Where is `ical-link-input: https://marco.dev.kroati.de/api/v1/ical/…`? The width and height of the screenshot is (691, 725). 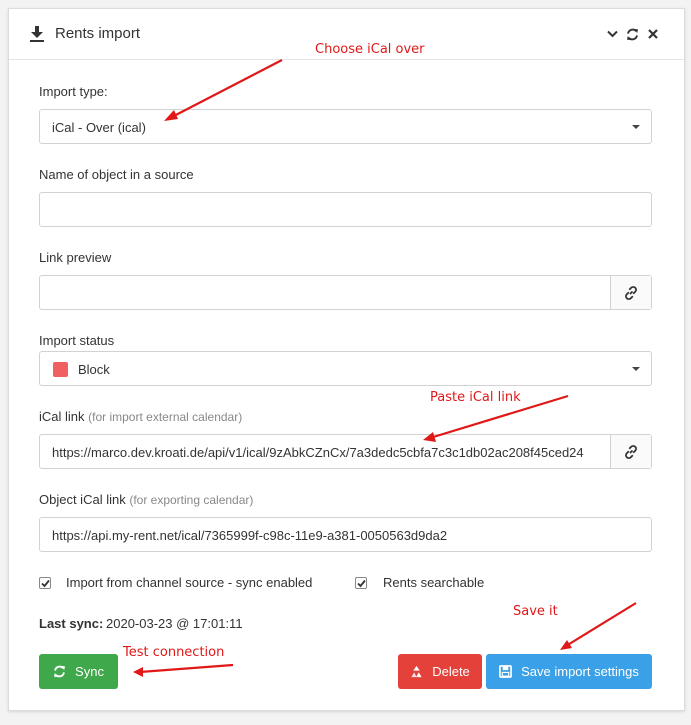 ical-link-input: https://marco.dev.kroati.de/api/v1/ical/… is located at coordinates (345, 451).